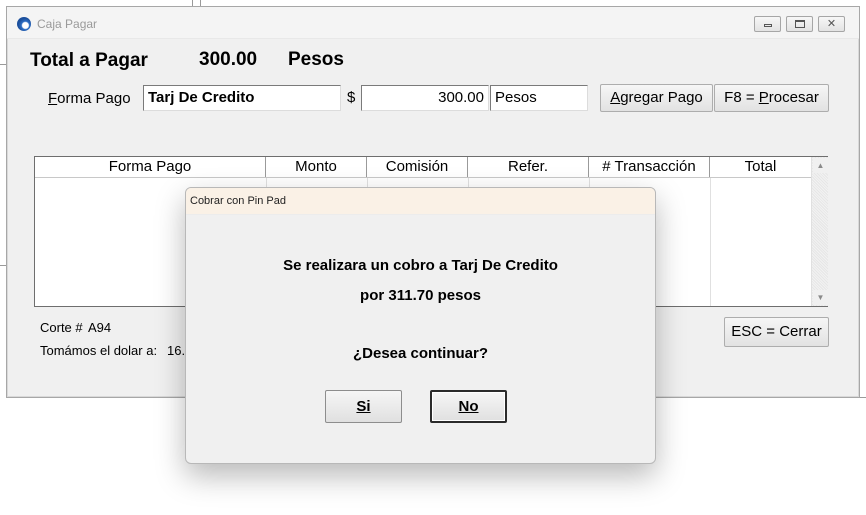 This screenshot has height=515, width=866. What do you see at coordinates (661, 97) in the screenshot?
I see `agregar-pago-label: gregar Pago` at bounding box center [661, 97].